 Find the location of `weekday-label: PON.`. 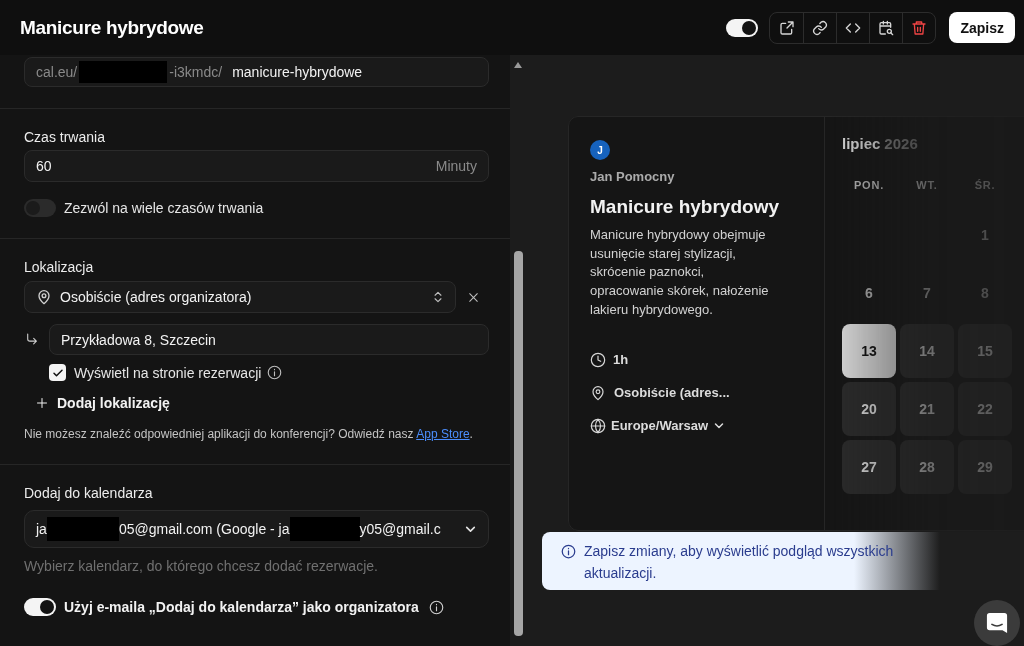

weekday-label: PON. is located at coordinates (869, 185).